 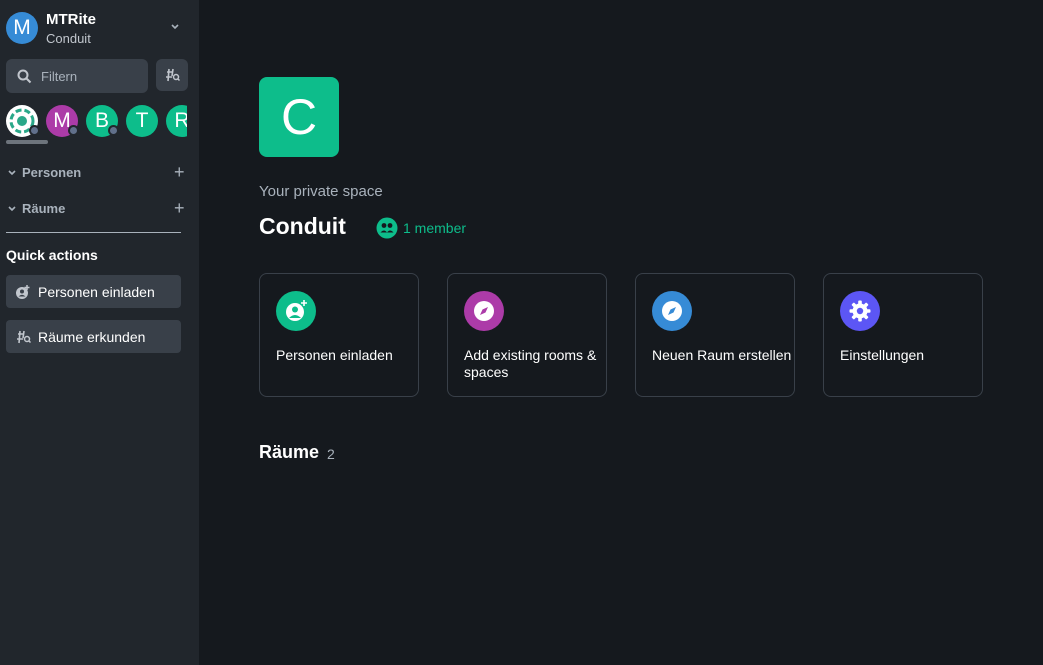 I want to click on explore-rooms-quick-button: Räume erkunden, so click(x=93, y=336).